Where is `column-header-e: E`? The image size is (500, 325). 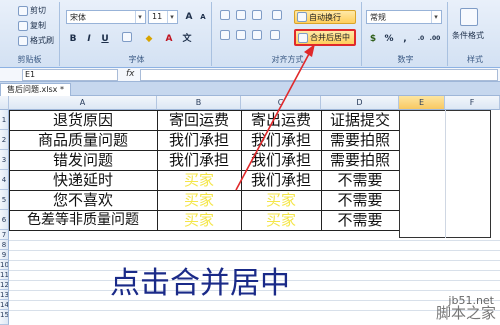
column-header-e: E is located at coordinates (422, 103).